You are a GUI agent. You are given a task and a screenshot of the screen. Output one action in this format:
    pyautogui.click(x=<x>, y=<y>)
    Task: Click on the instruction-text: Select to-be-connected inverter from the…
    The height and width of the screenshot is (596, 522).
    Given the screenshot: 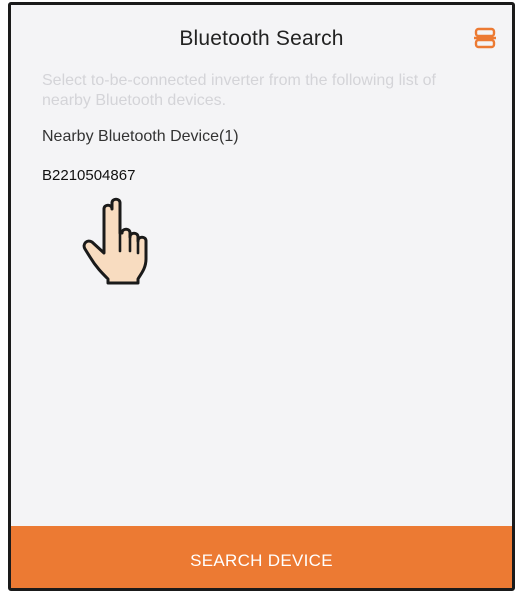 What is the action you would take?
    pyautogui.click(x=239, y=90)
    